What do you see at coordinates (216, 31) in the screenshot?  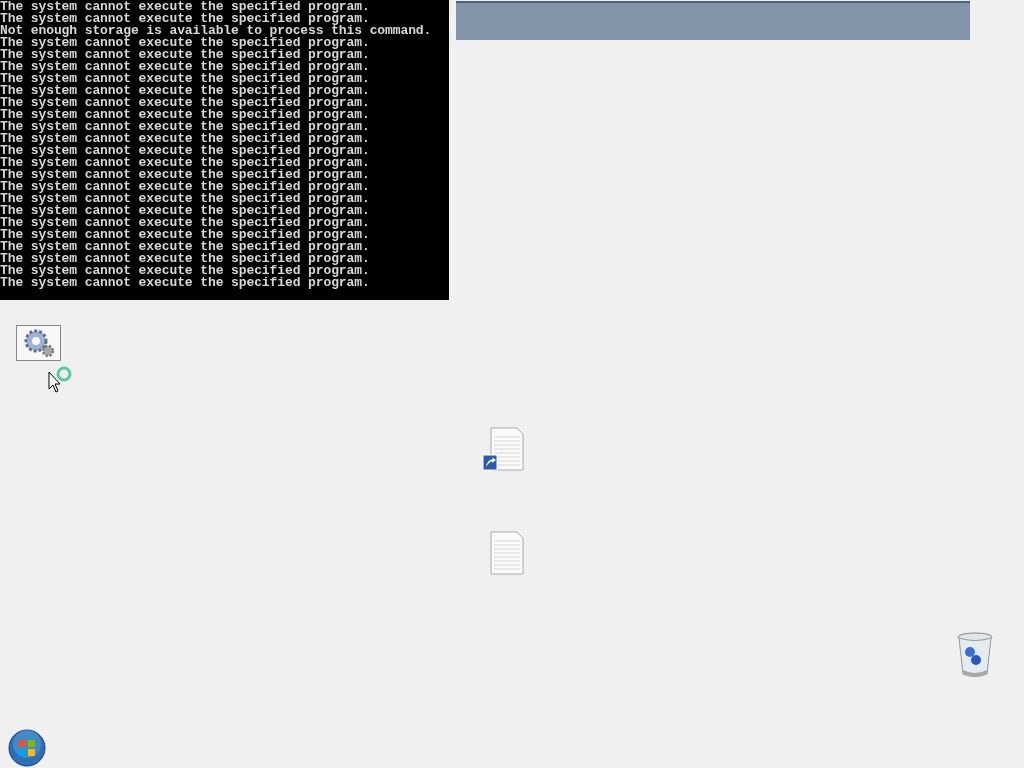 I see `console-line: Not enough storage is available to process this command.` at bounding box center [216, 31].